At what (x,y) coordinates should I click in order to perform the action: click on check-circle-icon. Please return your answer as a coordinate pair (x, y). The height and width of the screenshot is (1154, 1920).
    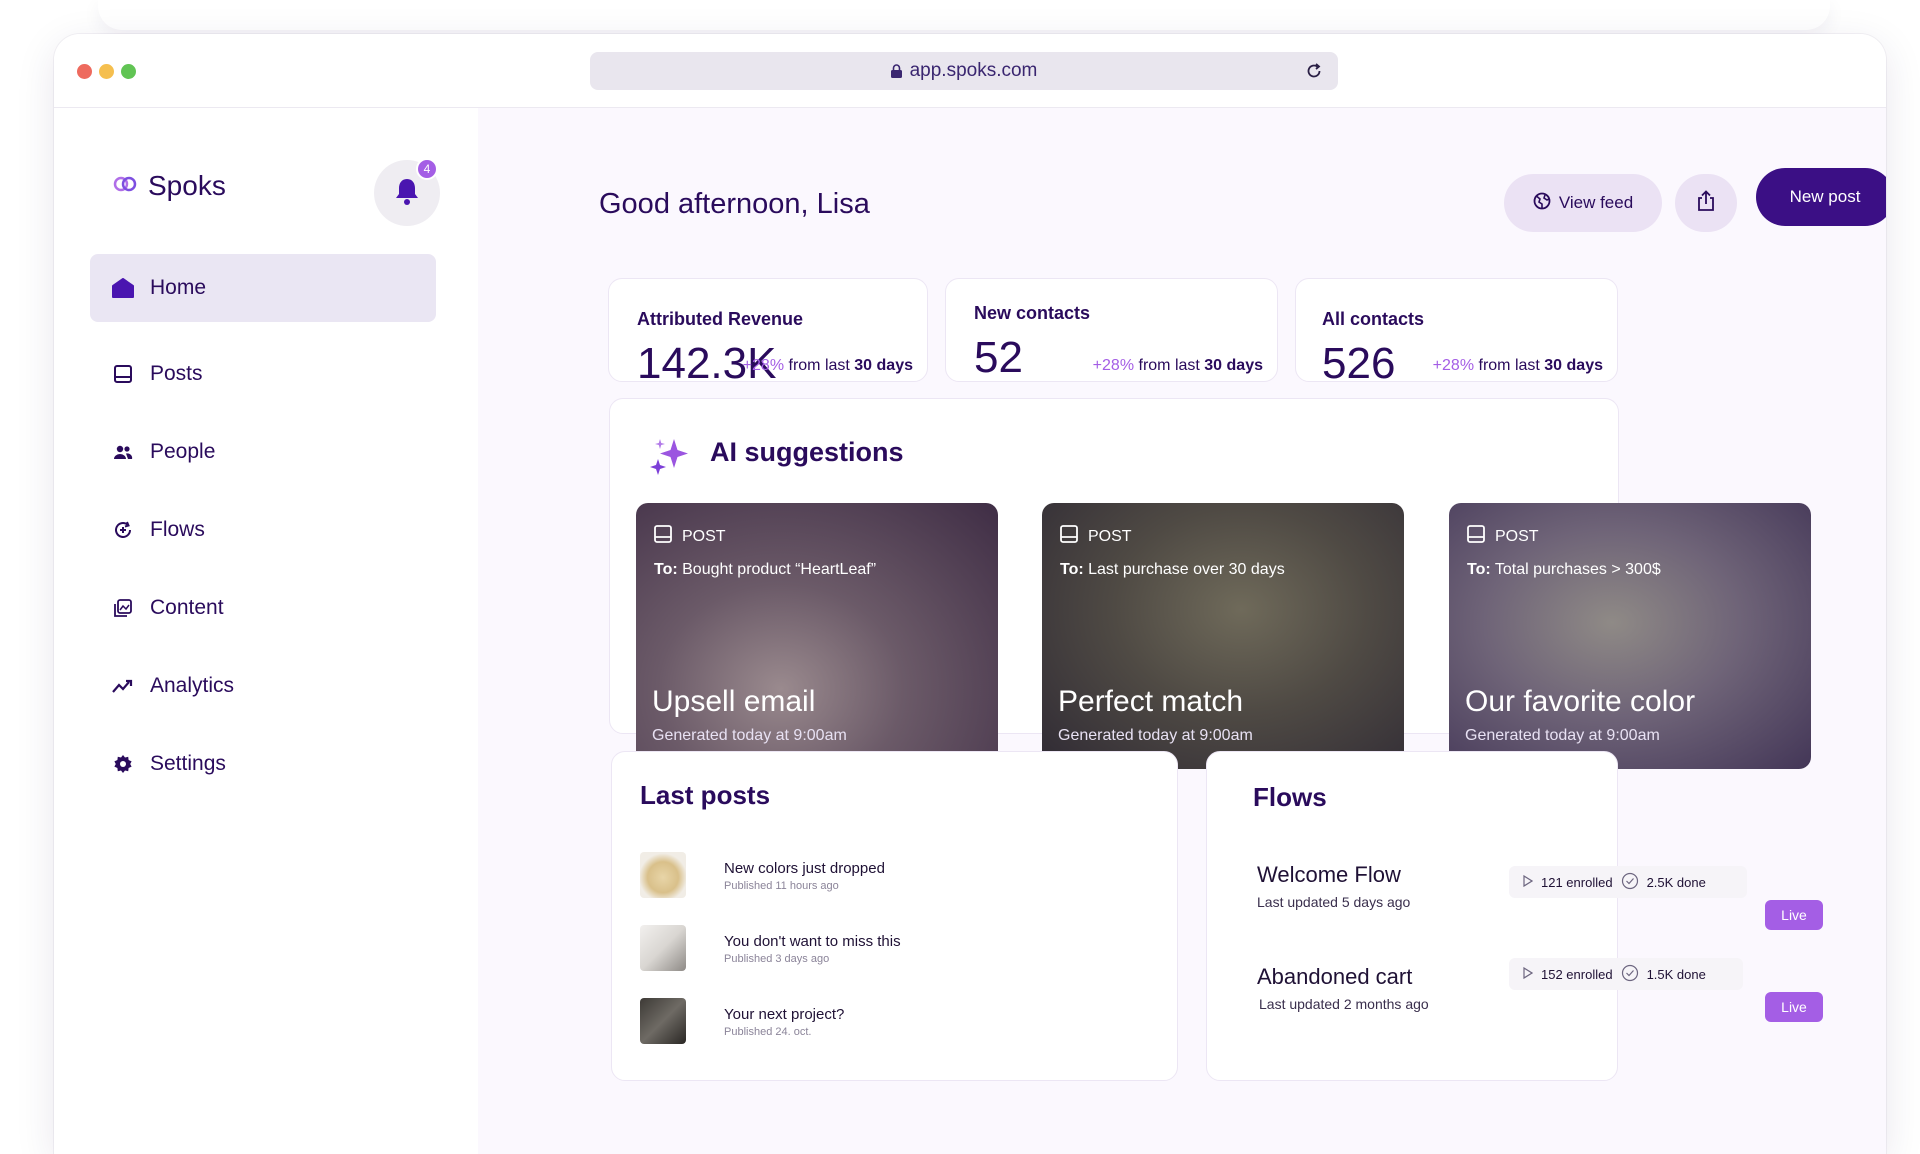
    Looking at the image, I should click on (1630, 882).